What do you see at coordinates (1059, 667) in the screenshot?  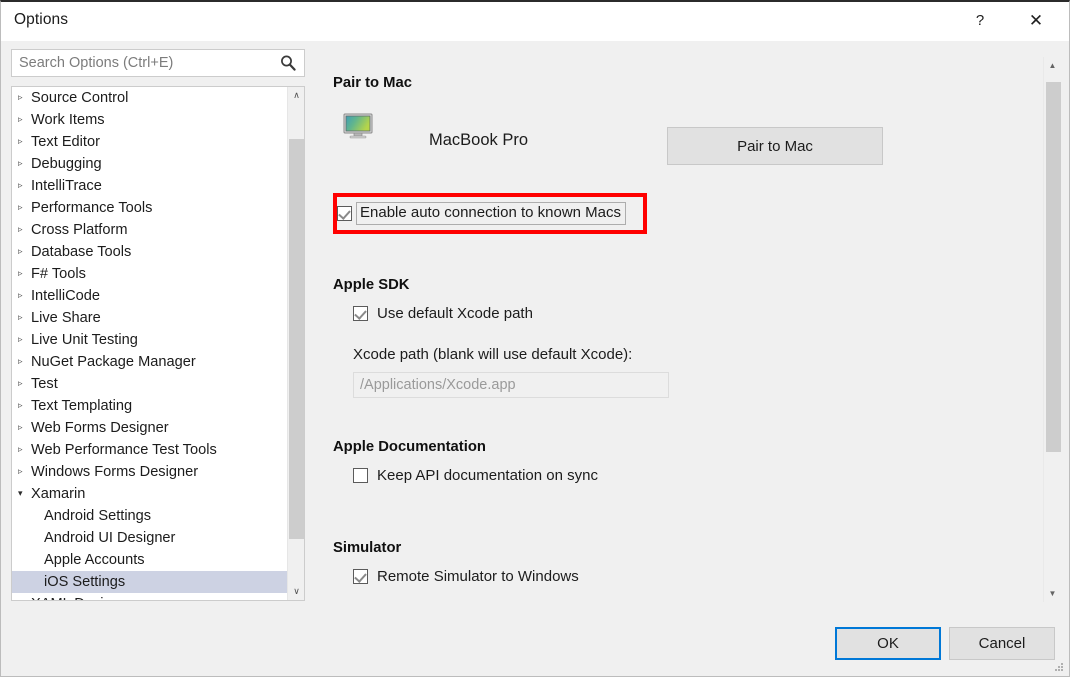 I see `resize-grip-icon` at bounding box center [1059, 667].